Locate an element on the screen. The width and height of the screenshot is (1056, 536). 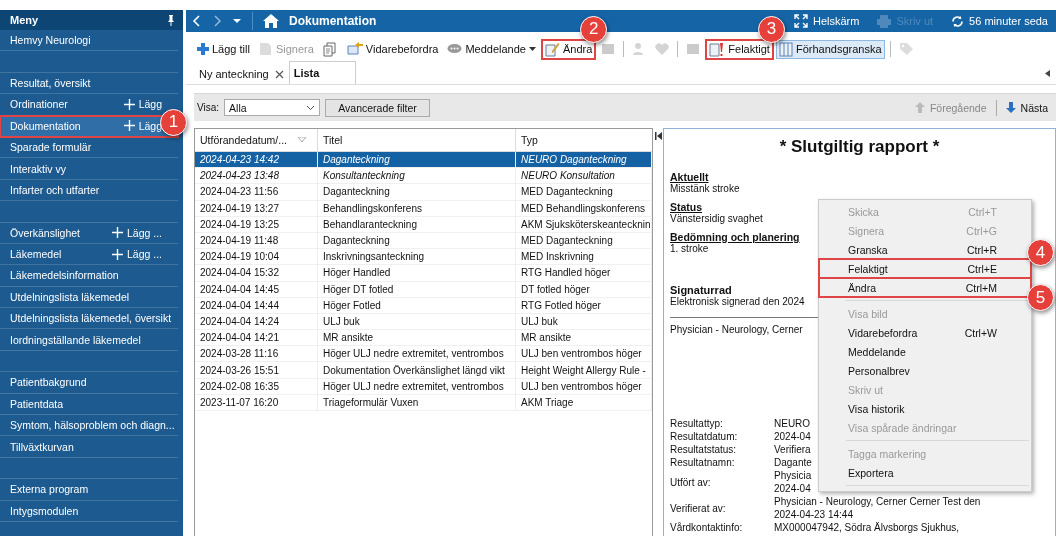
table-row: 2024-04-23 11:56 Daganteckning MED Daganteckning is located at coordinates (423, 192).